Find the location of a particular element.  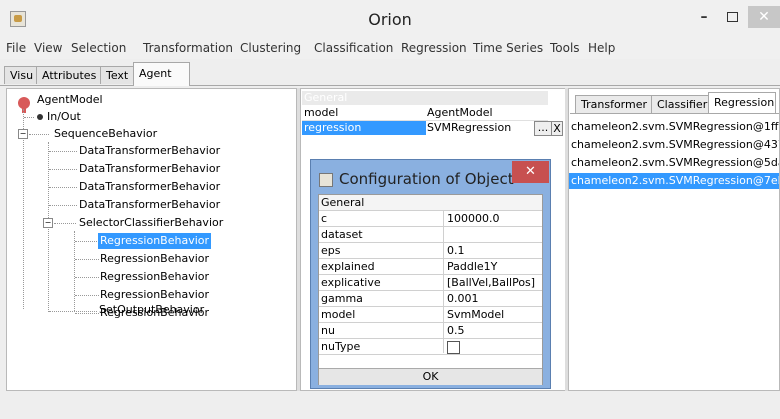

java-cup-icon is located at coordinates (326, 180).